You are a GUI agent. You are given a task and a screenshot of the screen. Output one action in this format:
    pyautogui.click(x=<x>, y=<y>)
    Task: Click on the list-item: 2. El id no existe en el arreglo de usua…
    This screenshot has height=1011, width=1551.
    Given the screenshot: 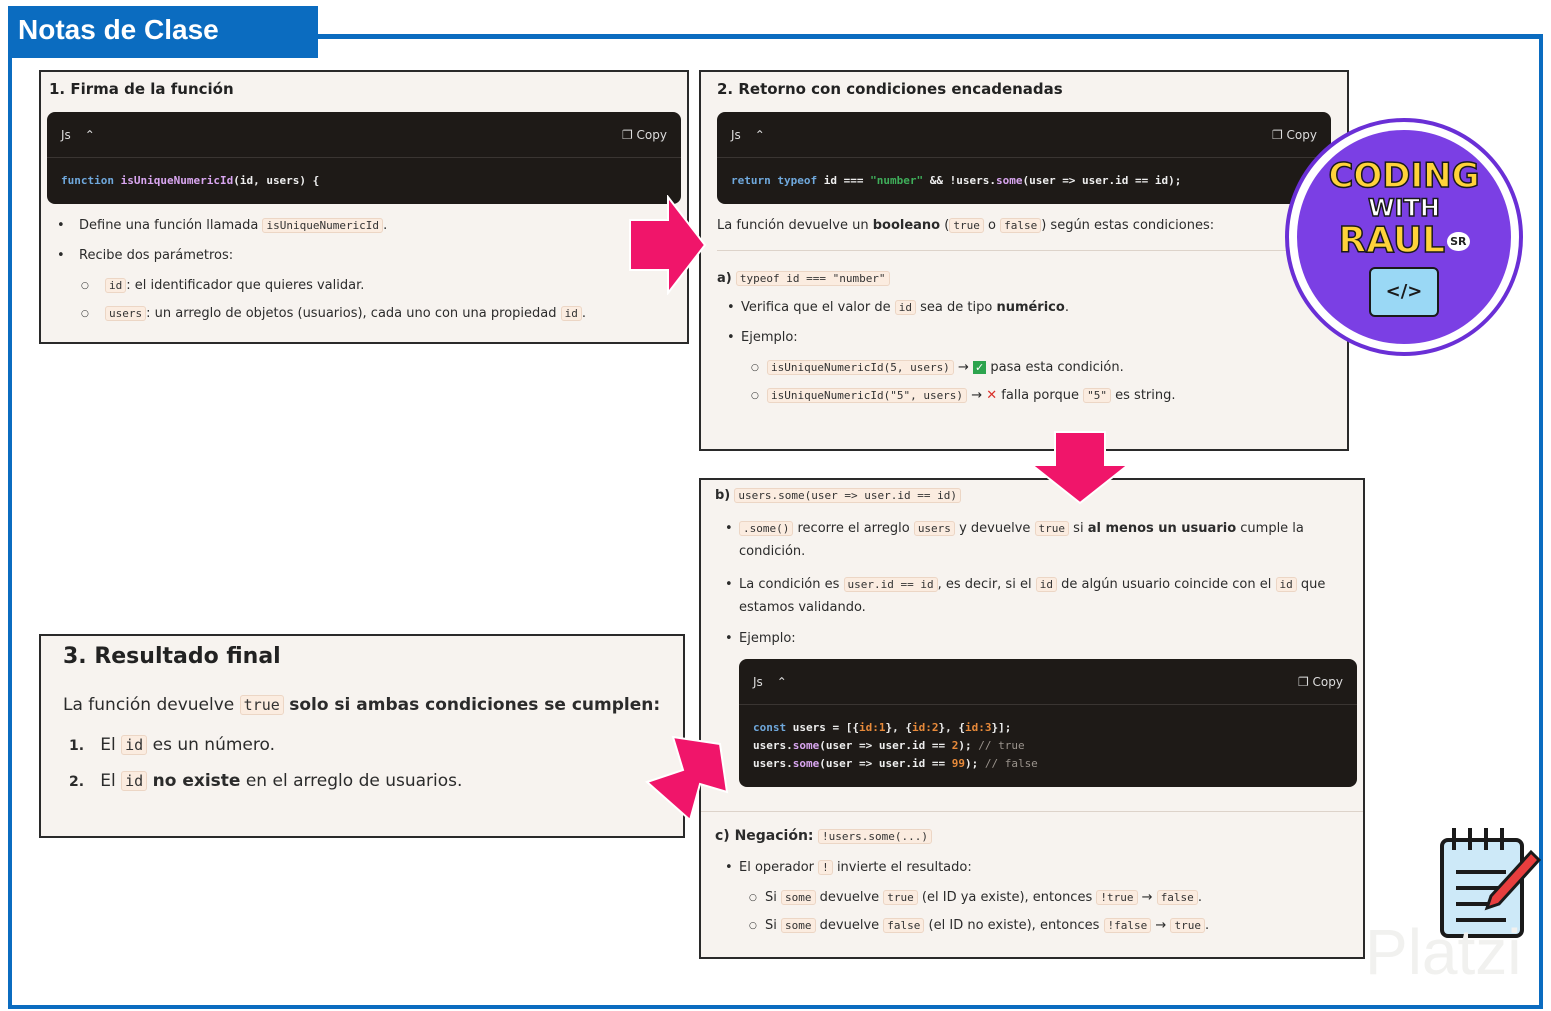 What is the action you would take?
    pyautogui.click(x=266, y=781)
    